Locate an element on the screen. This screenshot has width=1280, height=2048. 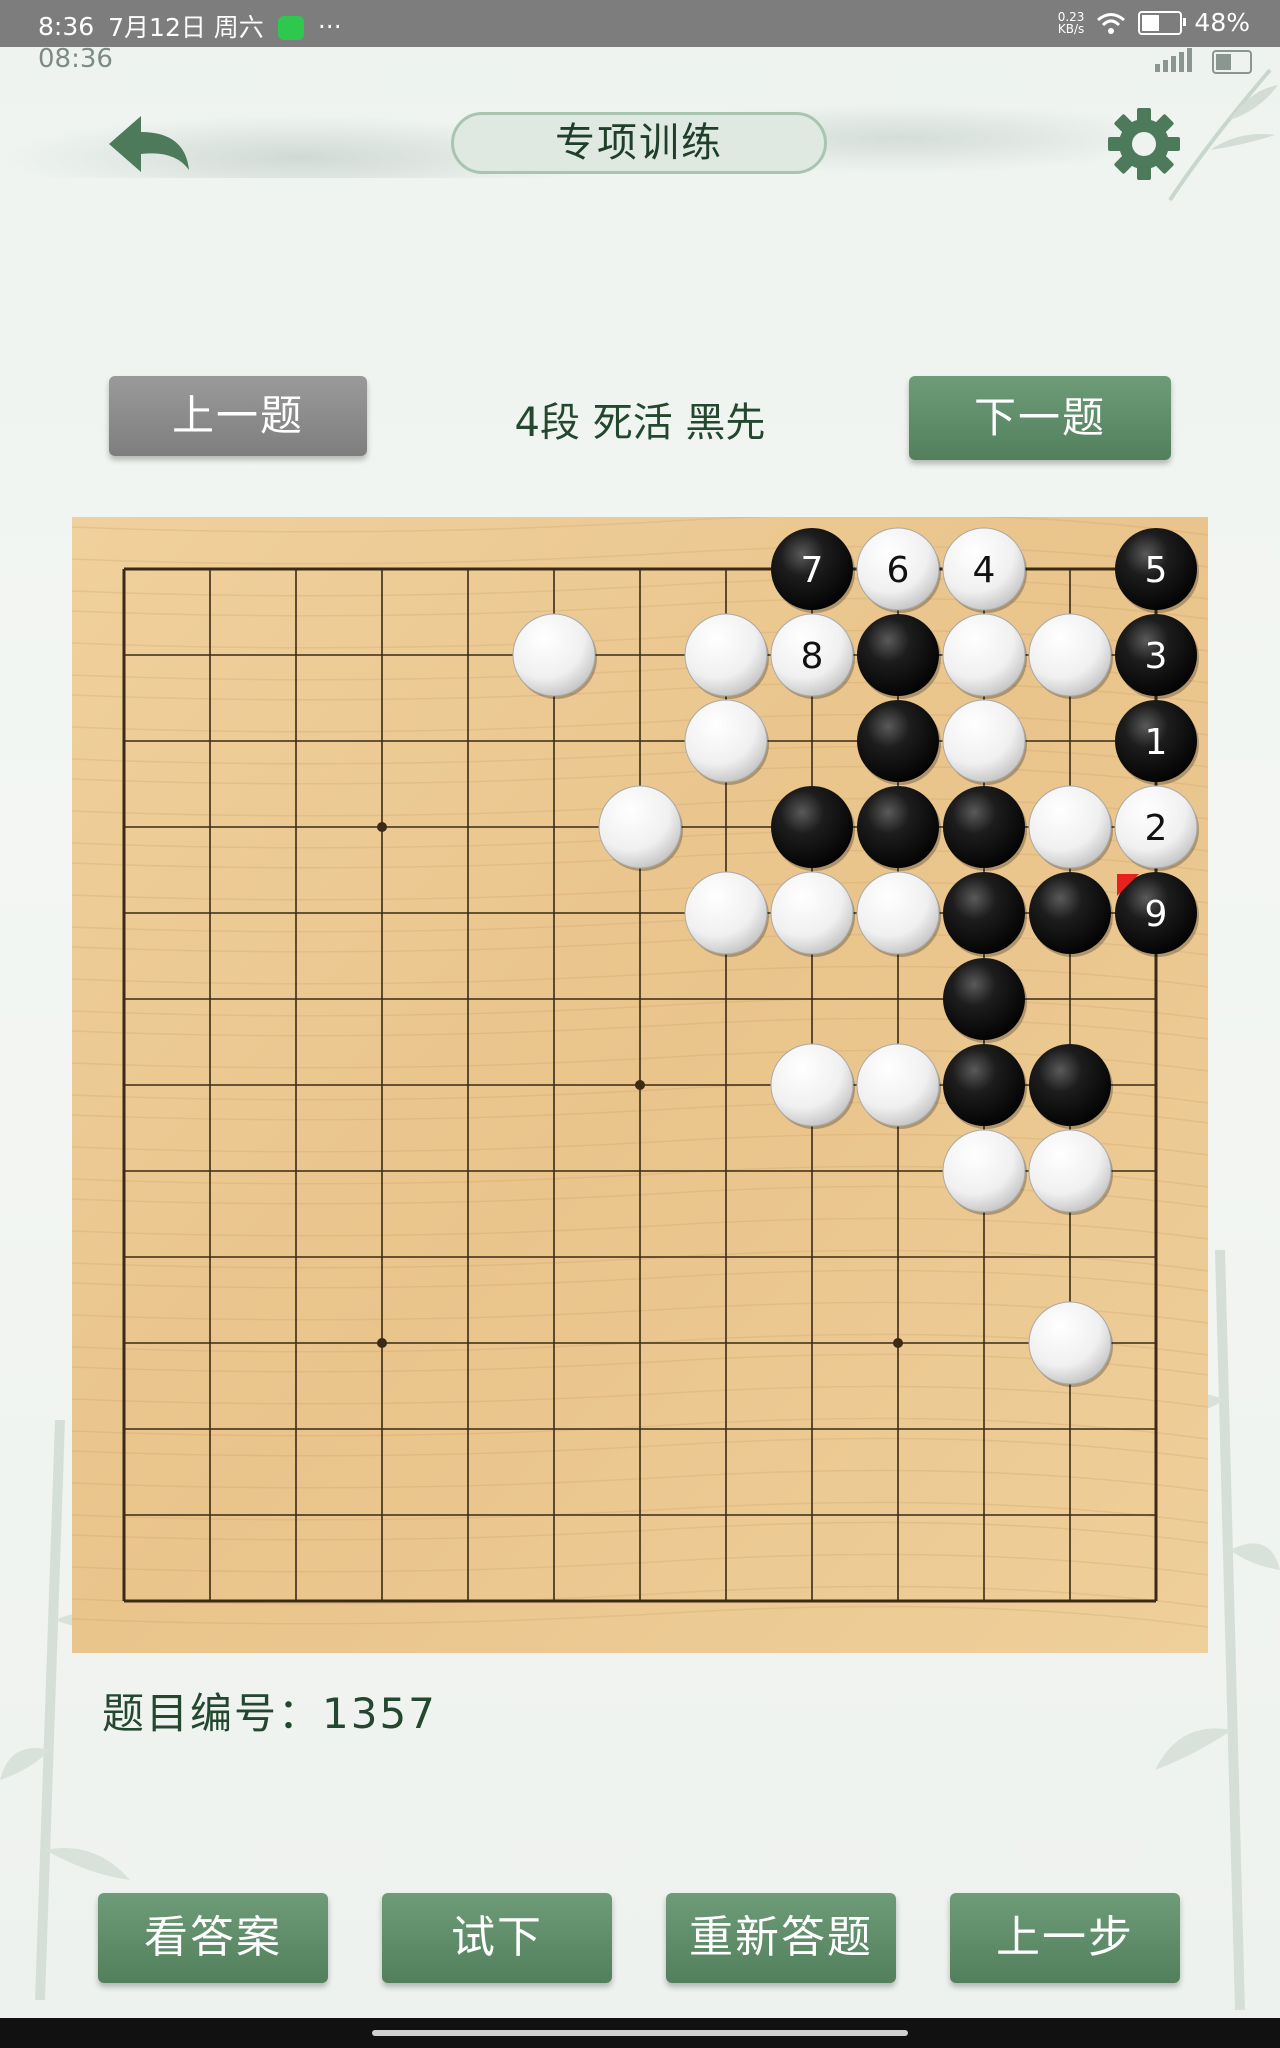
status-time: 8:36 is located at coordinates (66, 26).